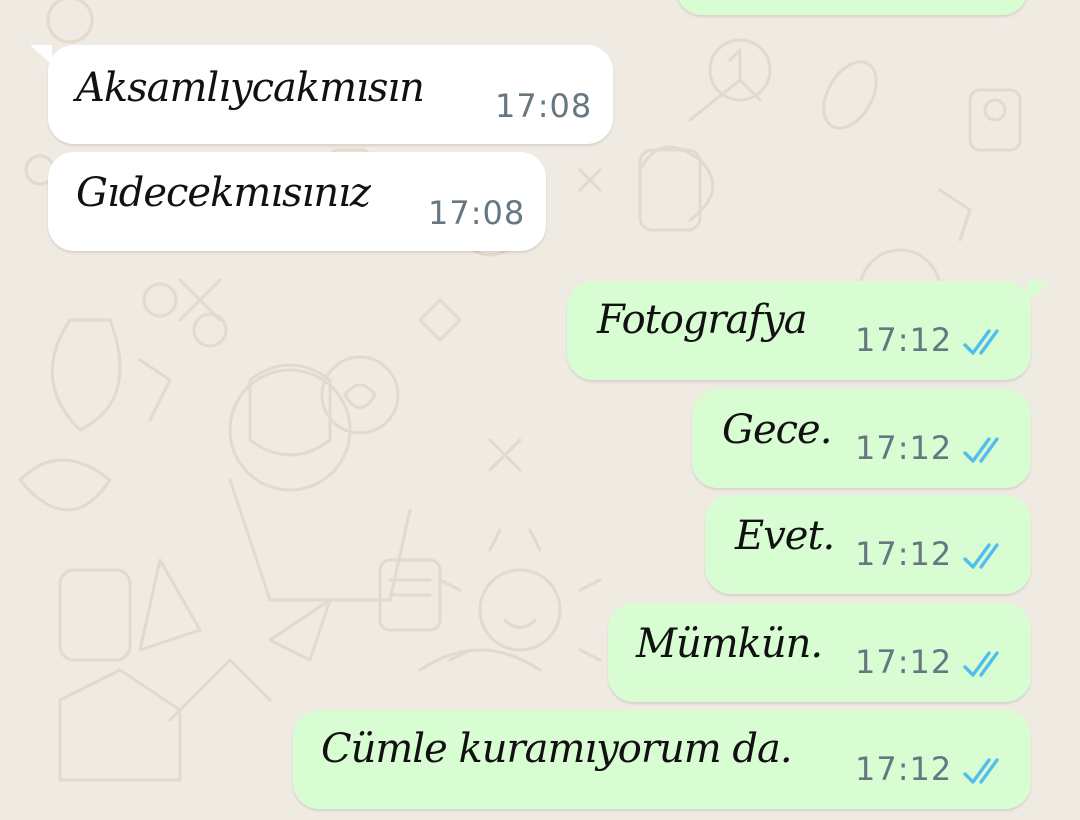  Describe the element at coordinates (852, 7) in the screenshot. I see `outgoing-message-bubble-partial` at that location.